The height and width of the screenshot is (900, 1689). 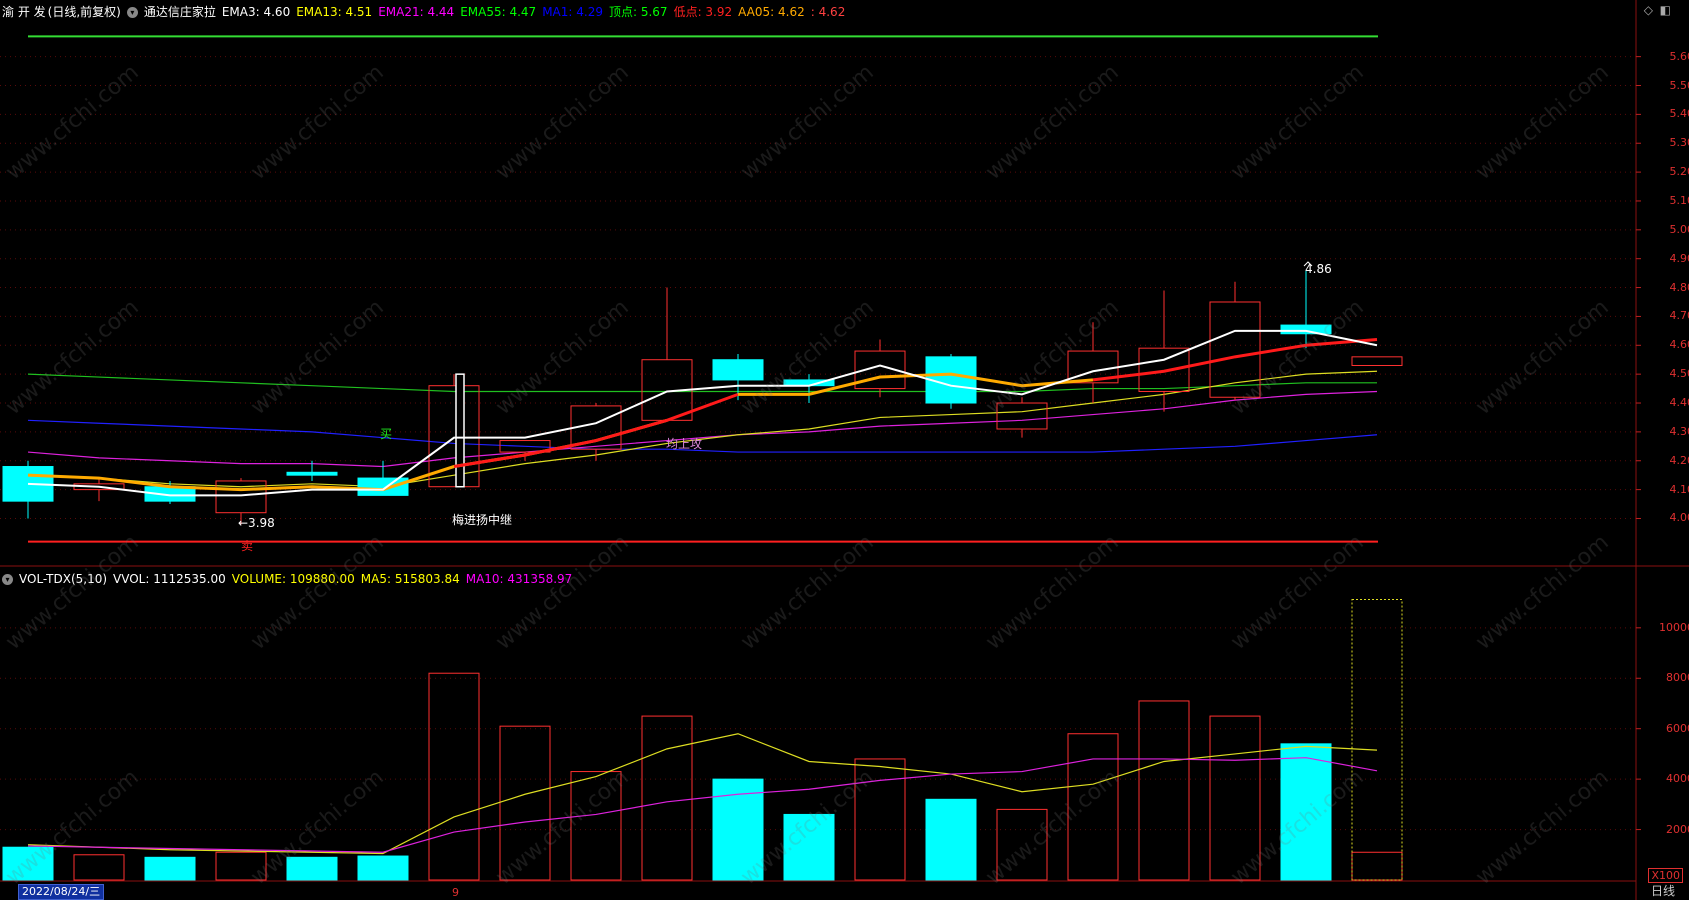 I want to click on volume-tick-label: 6000, so click(x=1677, y=728).